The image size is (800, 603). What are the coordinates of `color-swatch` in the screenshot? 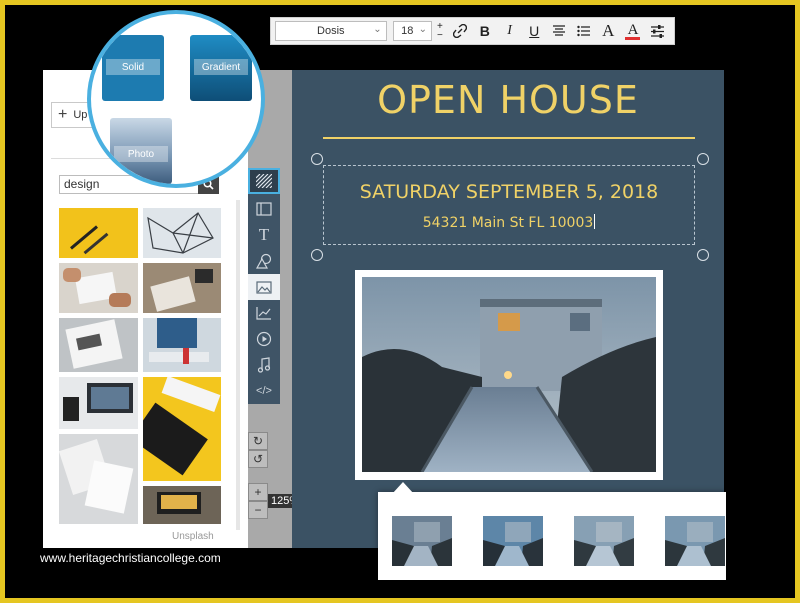 It's located at (633, 38).